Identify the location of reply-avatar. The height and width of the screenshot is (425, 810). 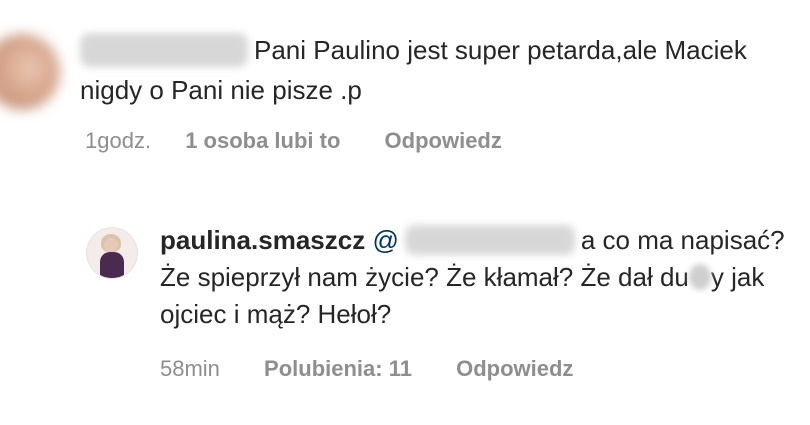
(112, 253).